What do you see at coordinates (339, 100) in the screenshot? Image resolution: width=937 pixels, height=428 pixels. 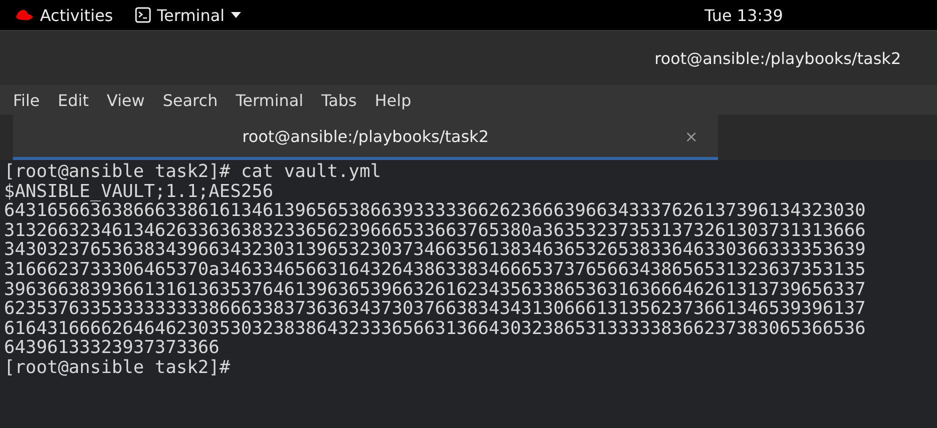 I see `menu-item: Tabs` at bounding box center [339, 100].